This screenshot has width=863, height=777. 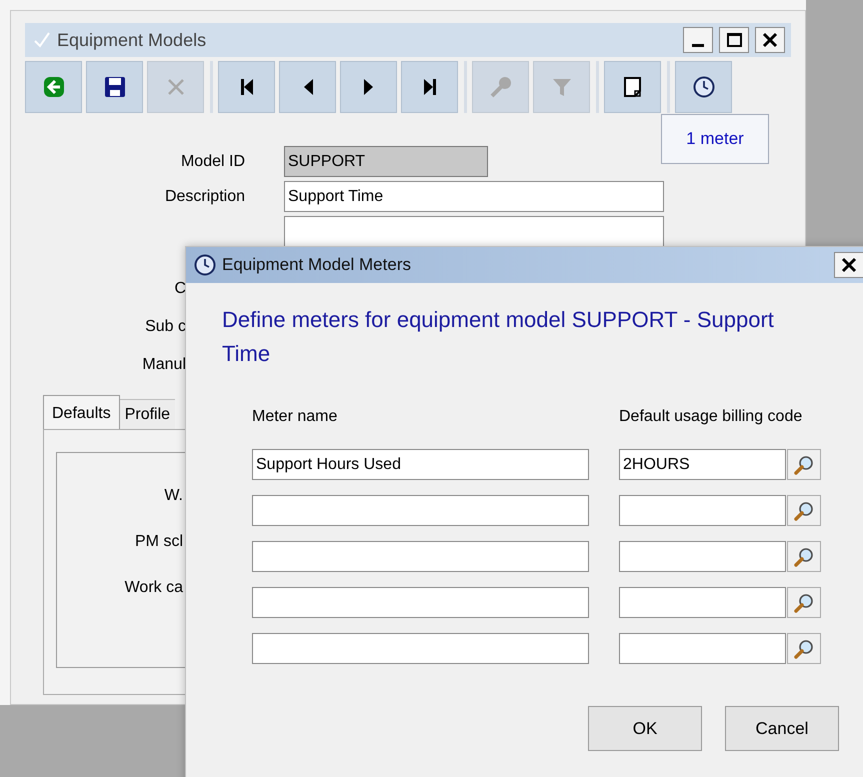 I want to click on text-field, so click(x=474, y=231).